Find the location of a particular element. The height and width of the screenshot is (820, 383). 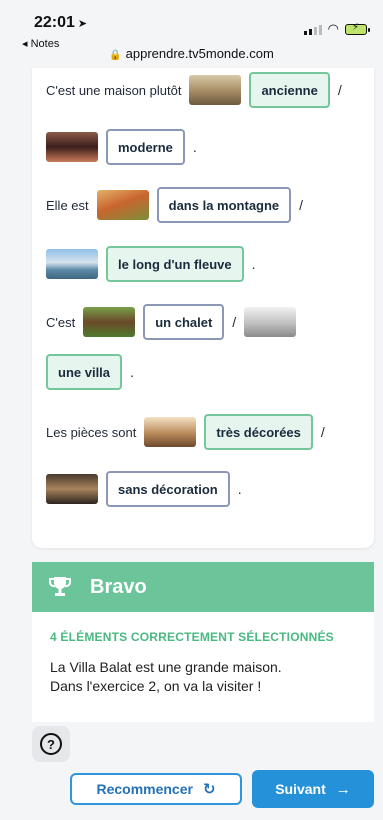

exercise-row: moderne . is located at coordinates (121, 147).